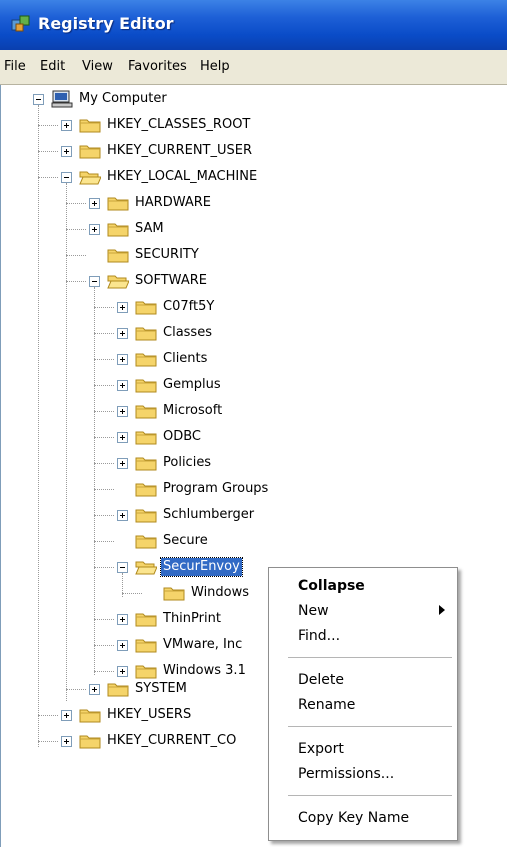  Describe the element at coordinates (215, 541) in the screenshot. I see `tree-node-secure: Secure` at that location.